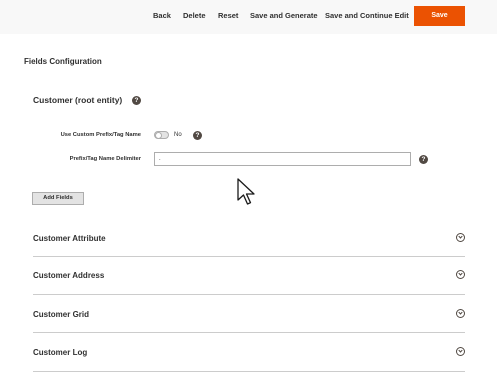  What do you see at coordinates (58, 198) in the screenshot?
I see `add-fields-button: Add Fields` at bounding box center [58, 198].